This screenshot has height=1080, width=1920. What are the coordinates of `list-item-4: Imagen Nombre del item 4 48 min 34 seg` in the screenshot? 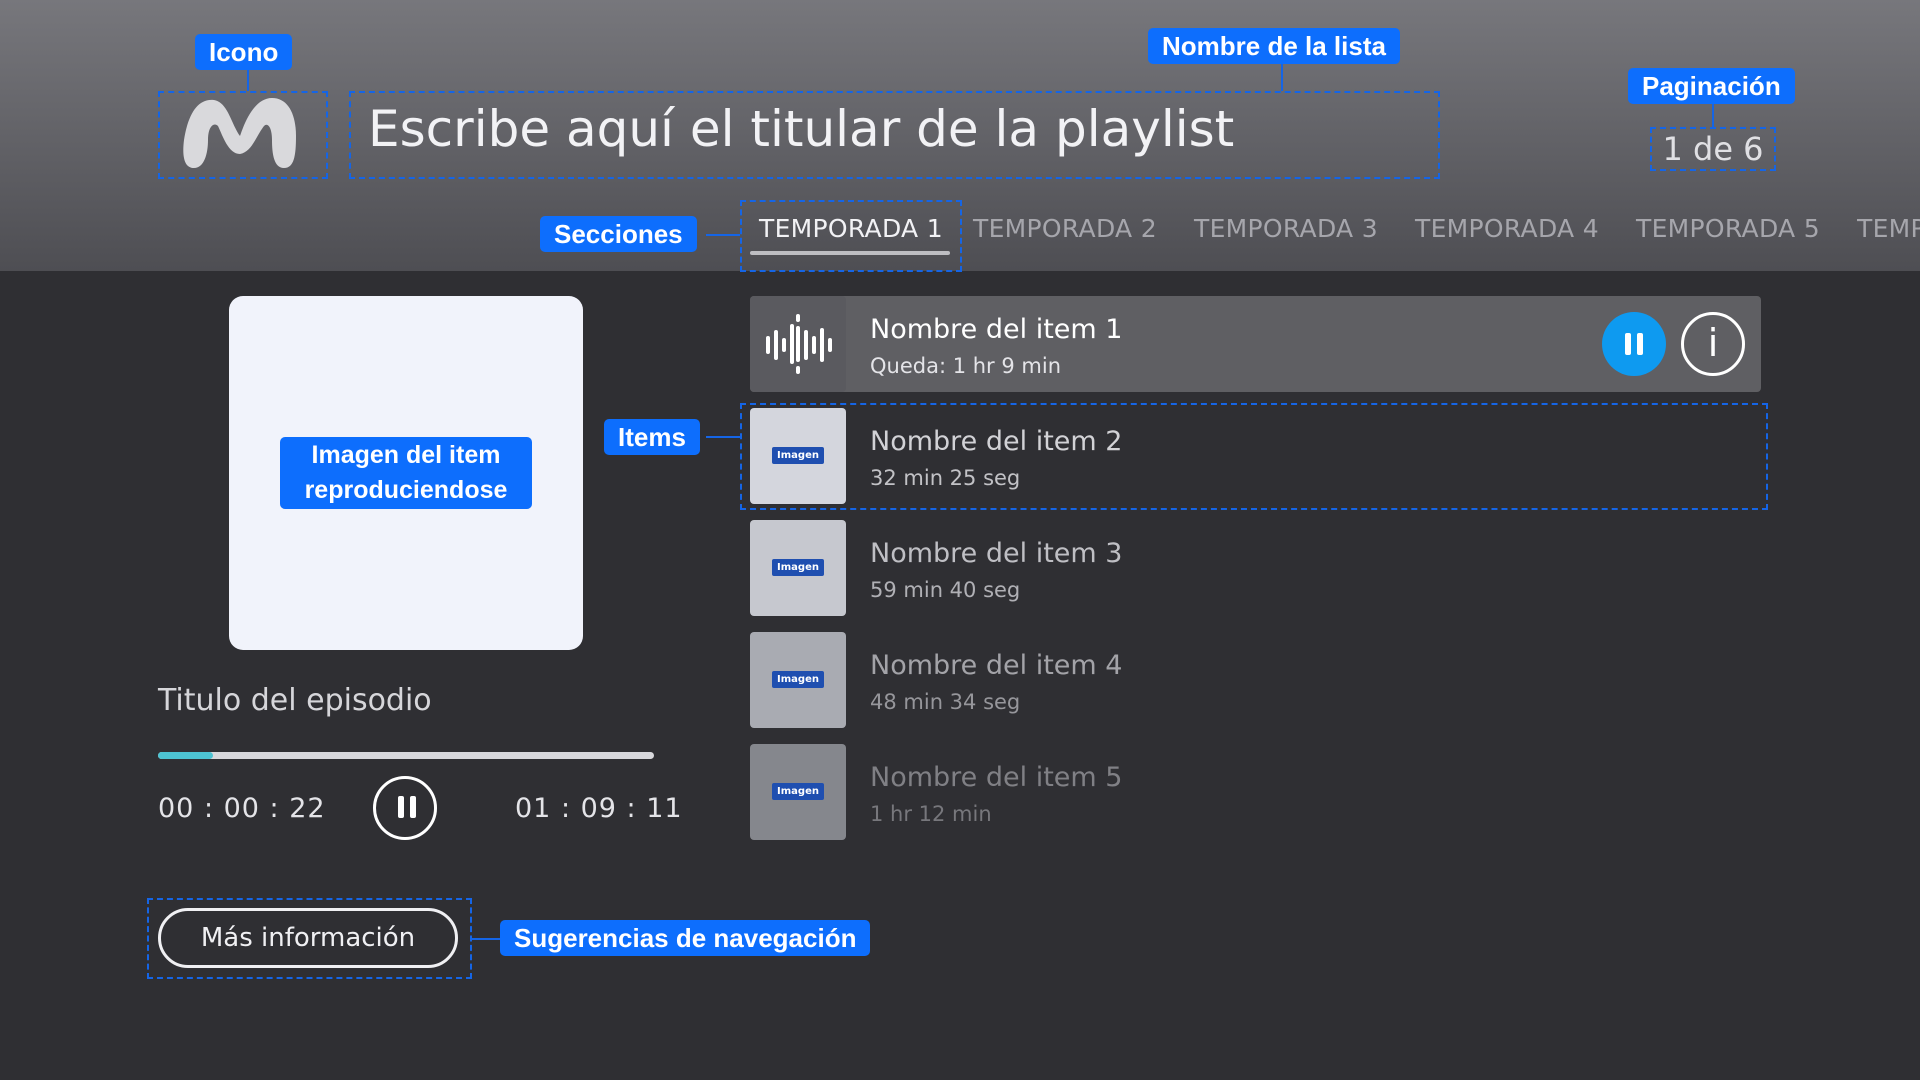 It's located at (1255, 680).